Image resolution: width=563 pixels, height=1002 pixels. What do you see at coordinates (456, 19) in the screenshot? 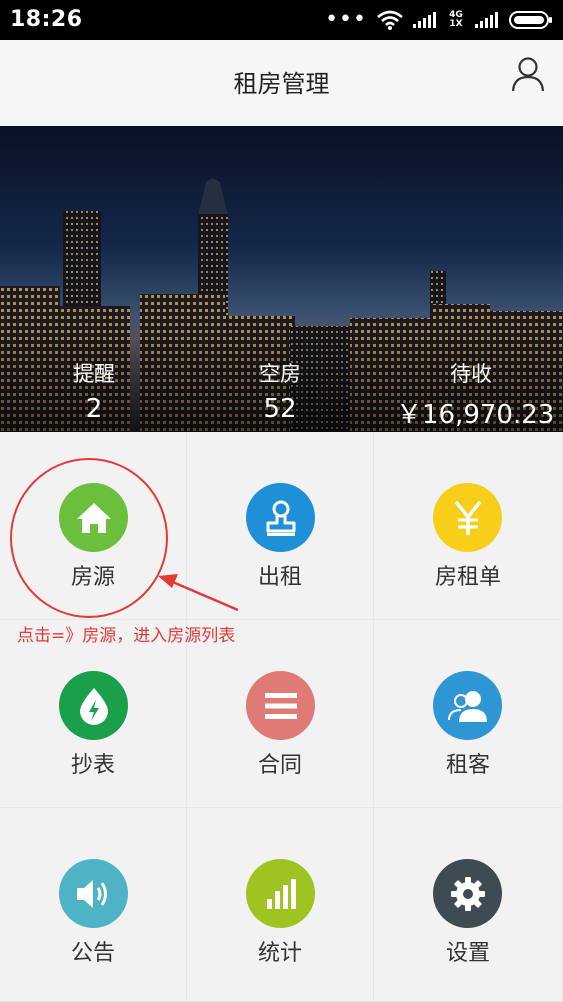
I see `network-type: 4G 1X` at bounding box center [456, 19].